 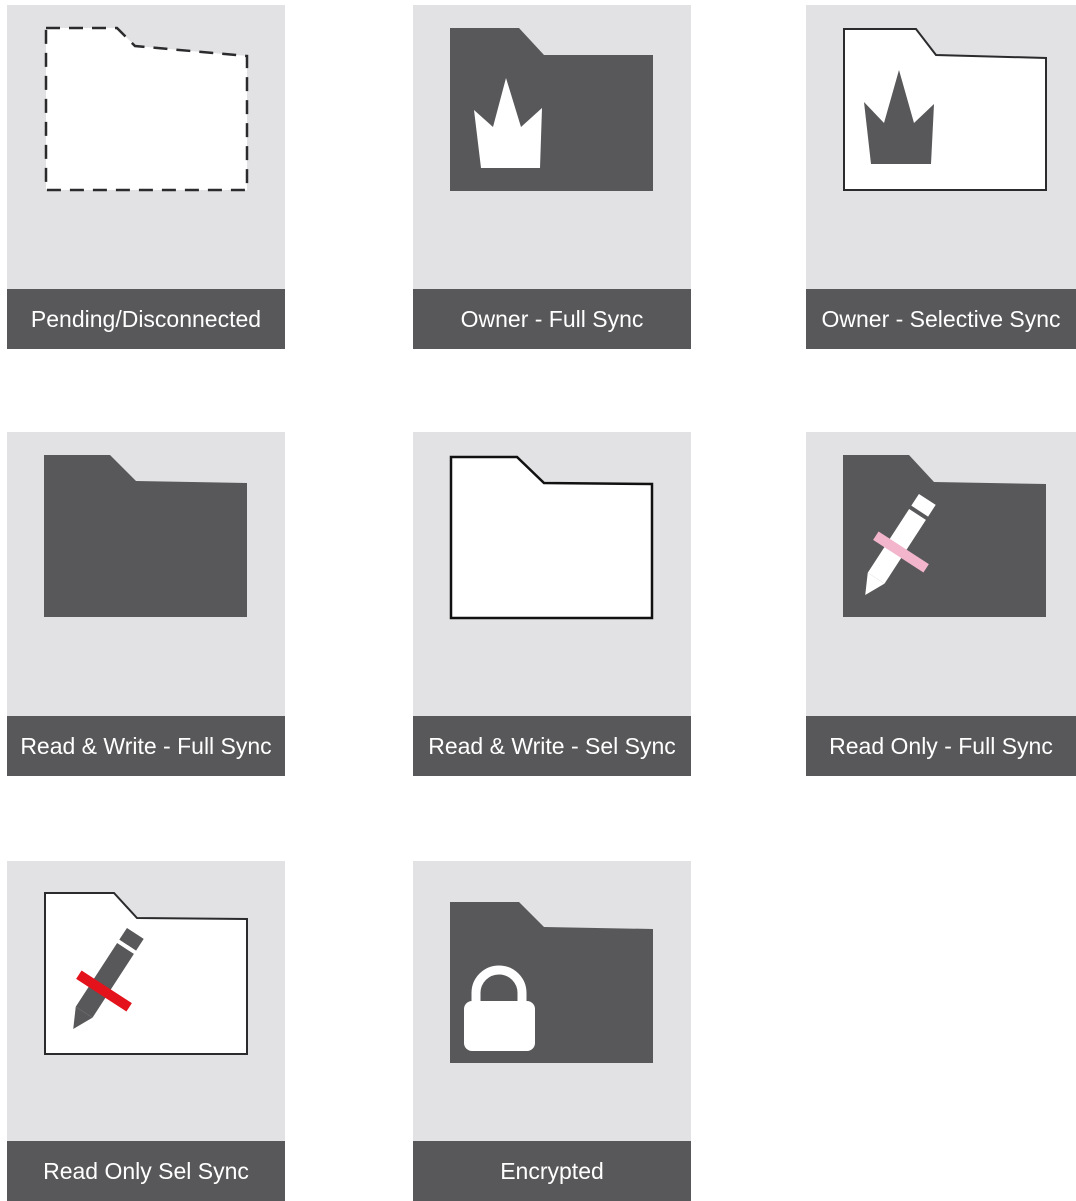 What do you see at coordinates (941, 746) in the screenshot?
I see `tile-label: Read Only - Full Sync` at bounding box center [941, 746].